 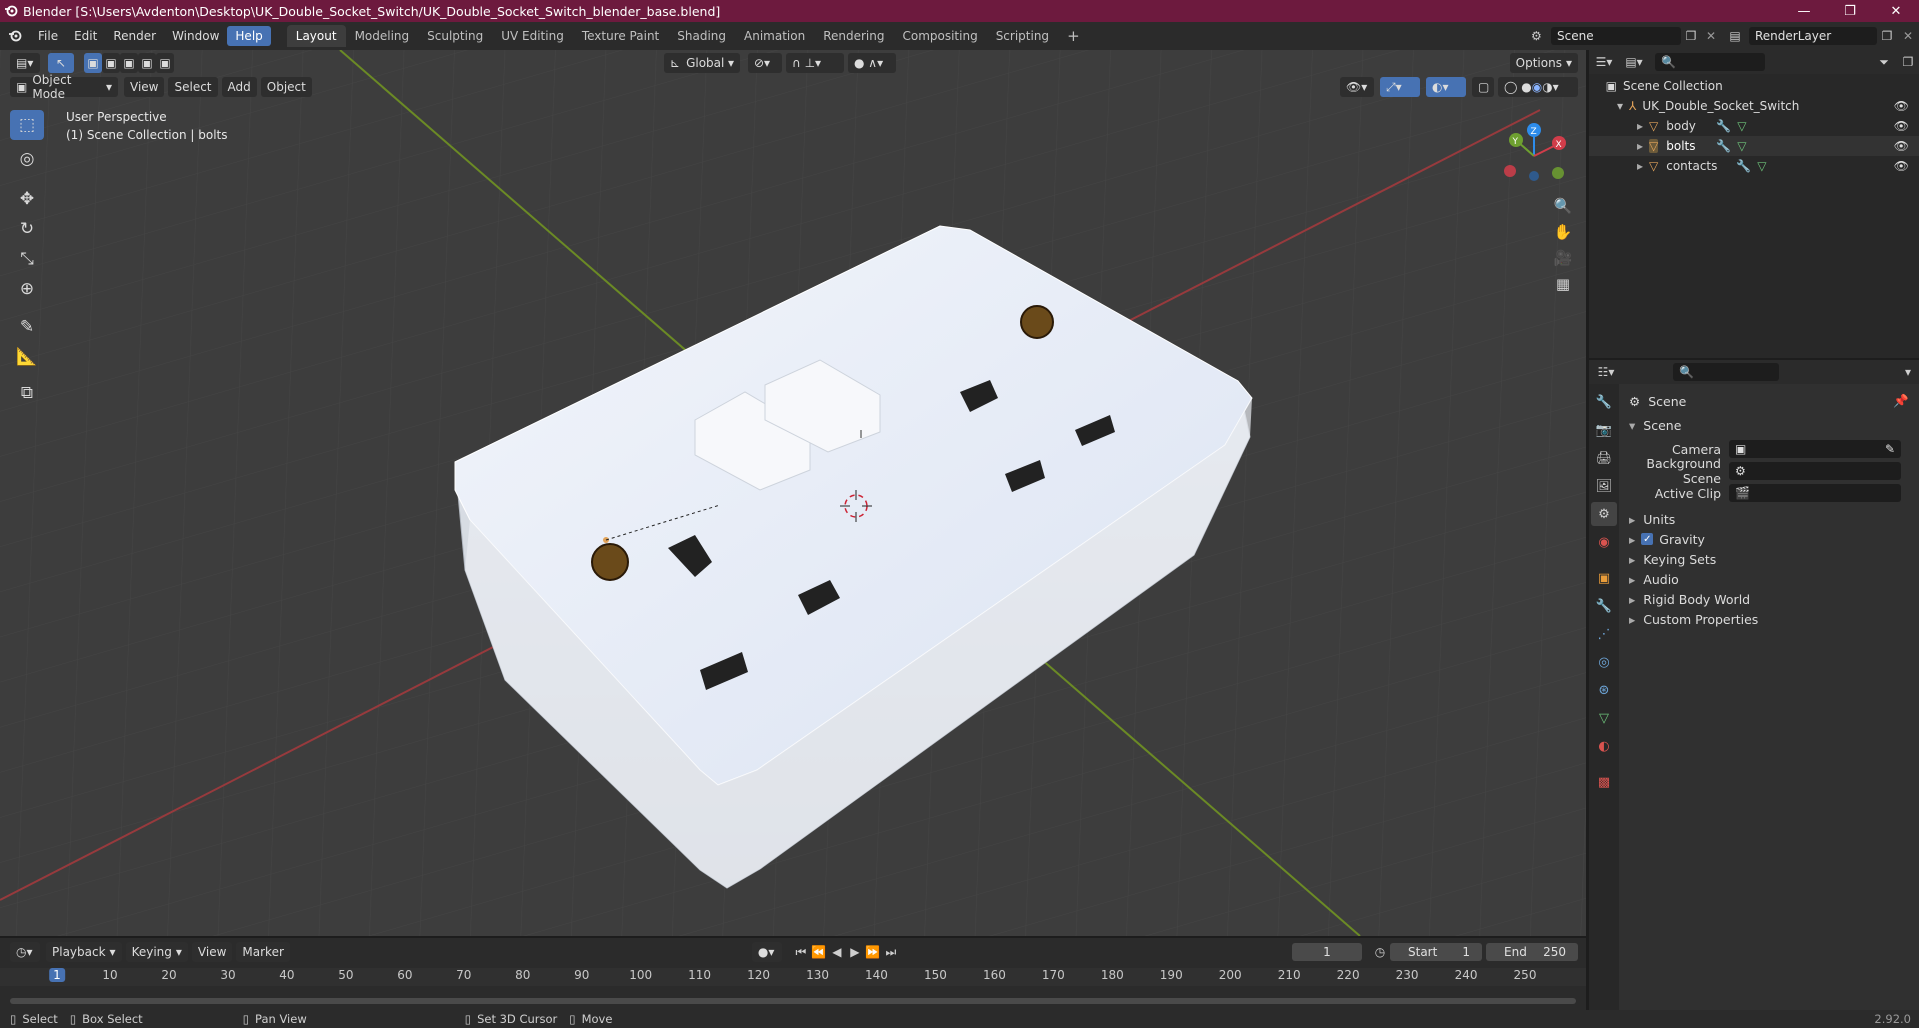 I want to click on texture-tab-icon: ▩, so click(x=1604, y=782).